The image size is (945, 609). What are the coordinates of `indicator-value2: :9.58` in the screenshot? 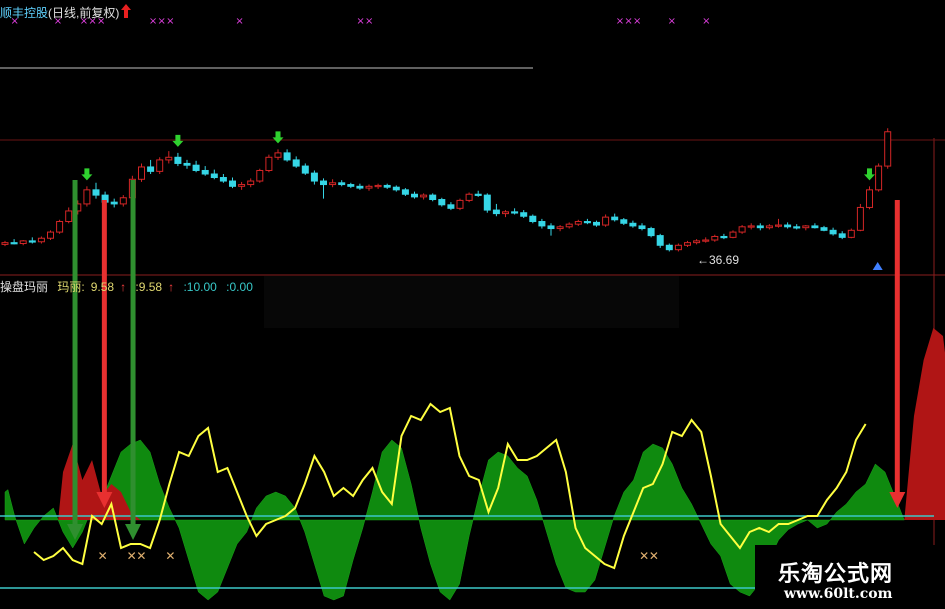 It's located at (149, 287).